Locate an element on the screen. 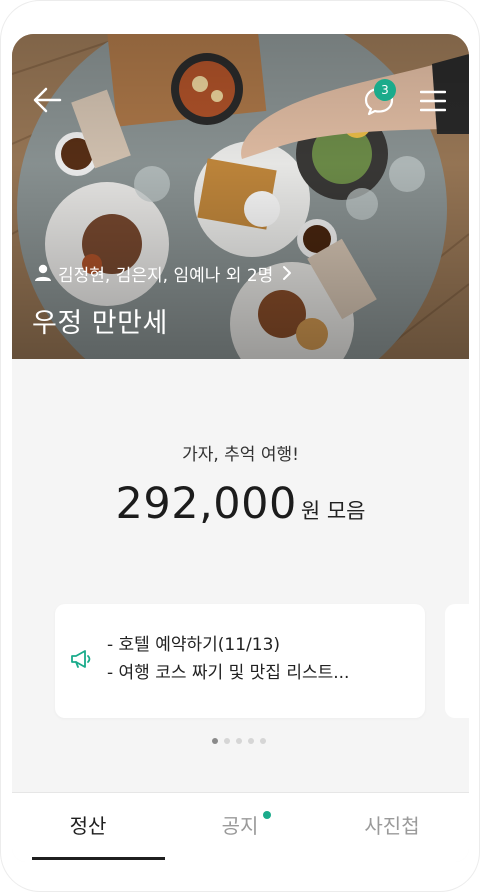  notice-line: - 호텔 예약하기(11/13) is located at coordinates (194, 645).